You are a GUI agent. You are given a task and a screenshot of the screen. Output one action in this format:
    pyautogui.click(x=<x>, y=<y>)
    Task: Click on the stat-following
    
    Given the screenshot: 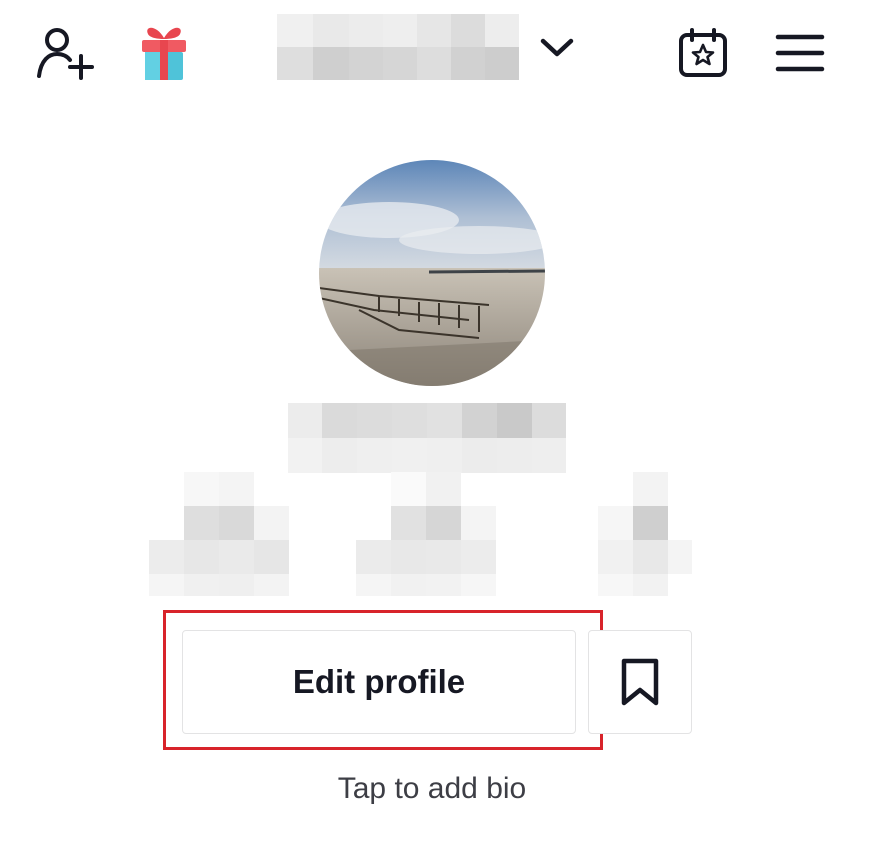 What is the action you would take?
    pyautogui.click(x=220, y=534)
    